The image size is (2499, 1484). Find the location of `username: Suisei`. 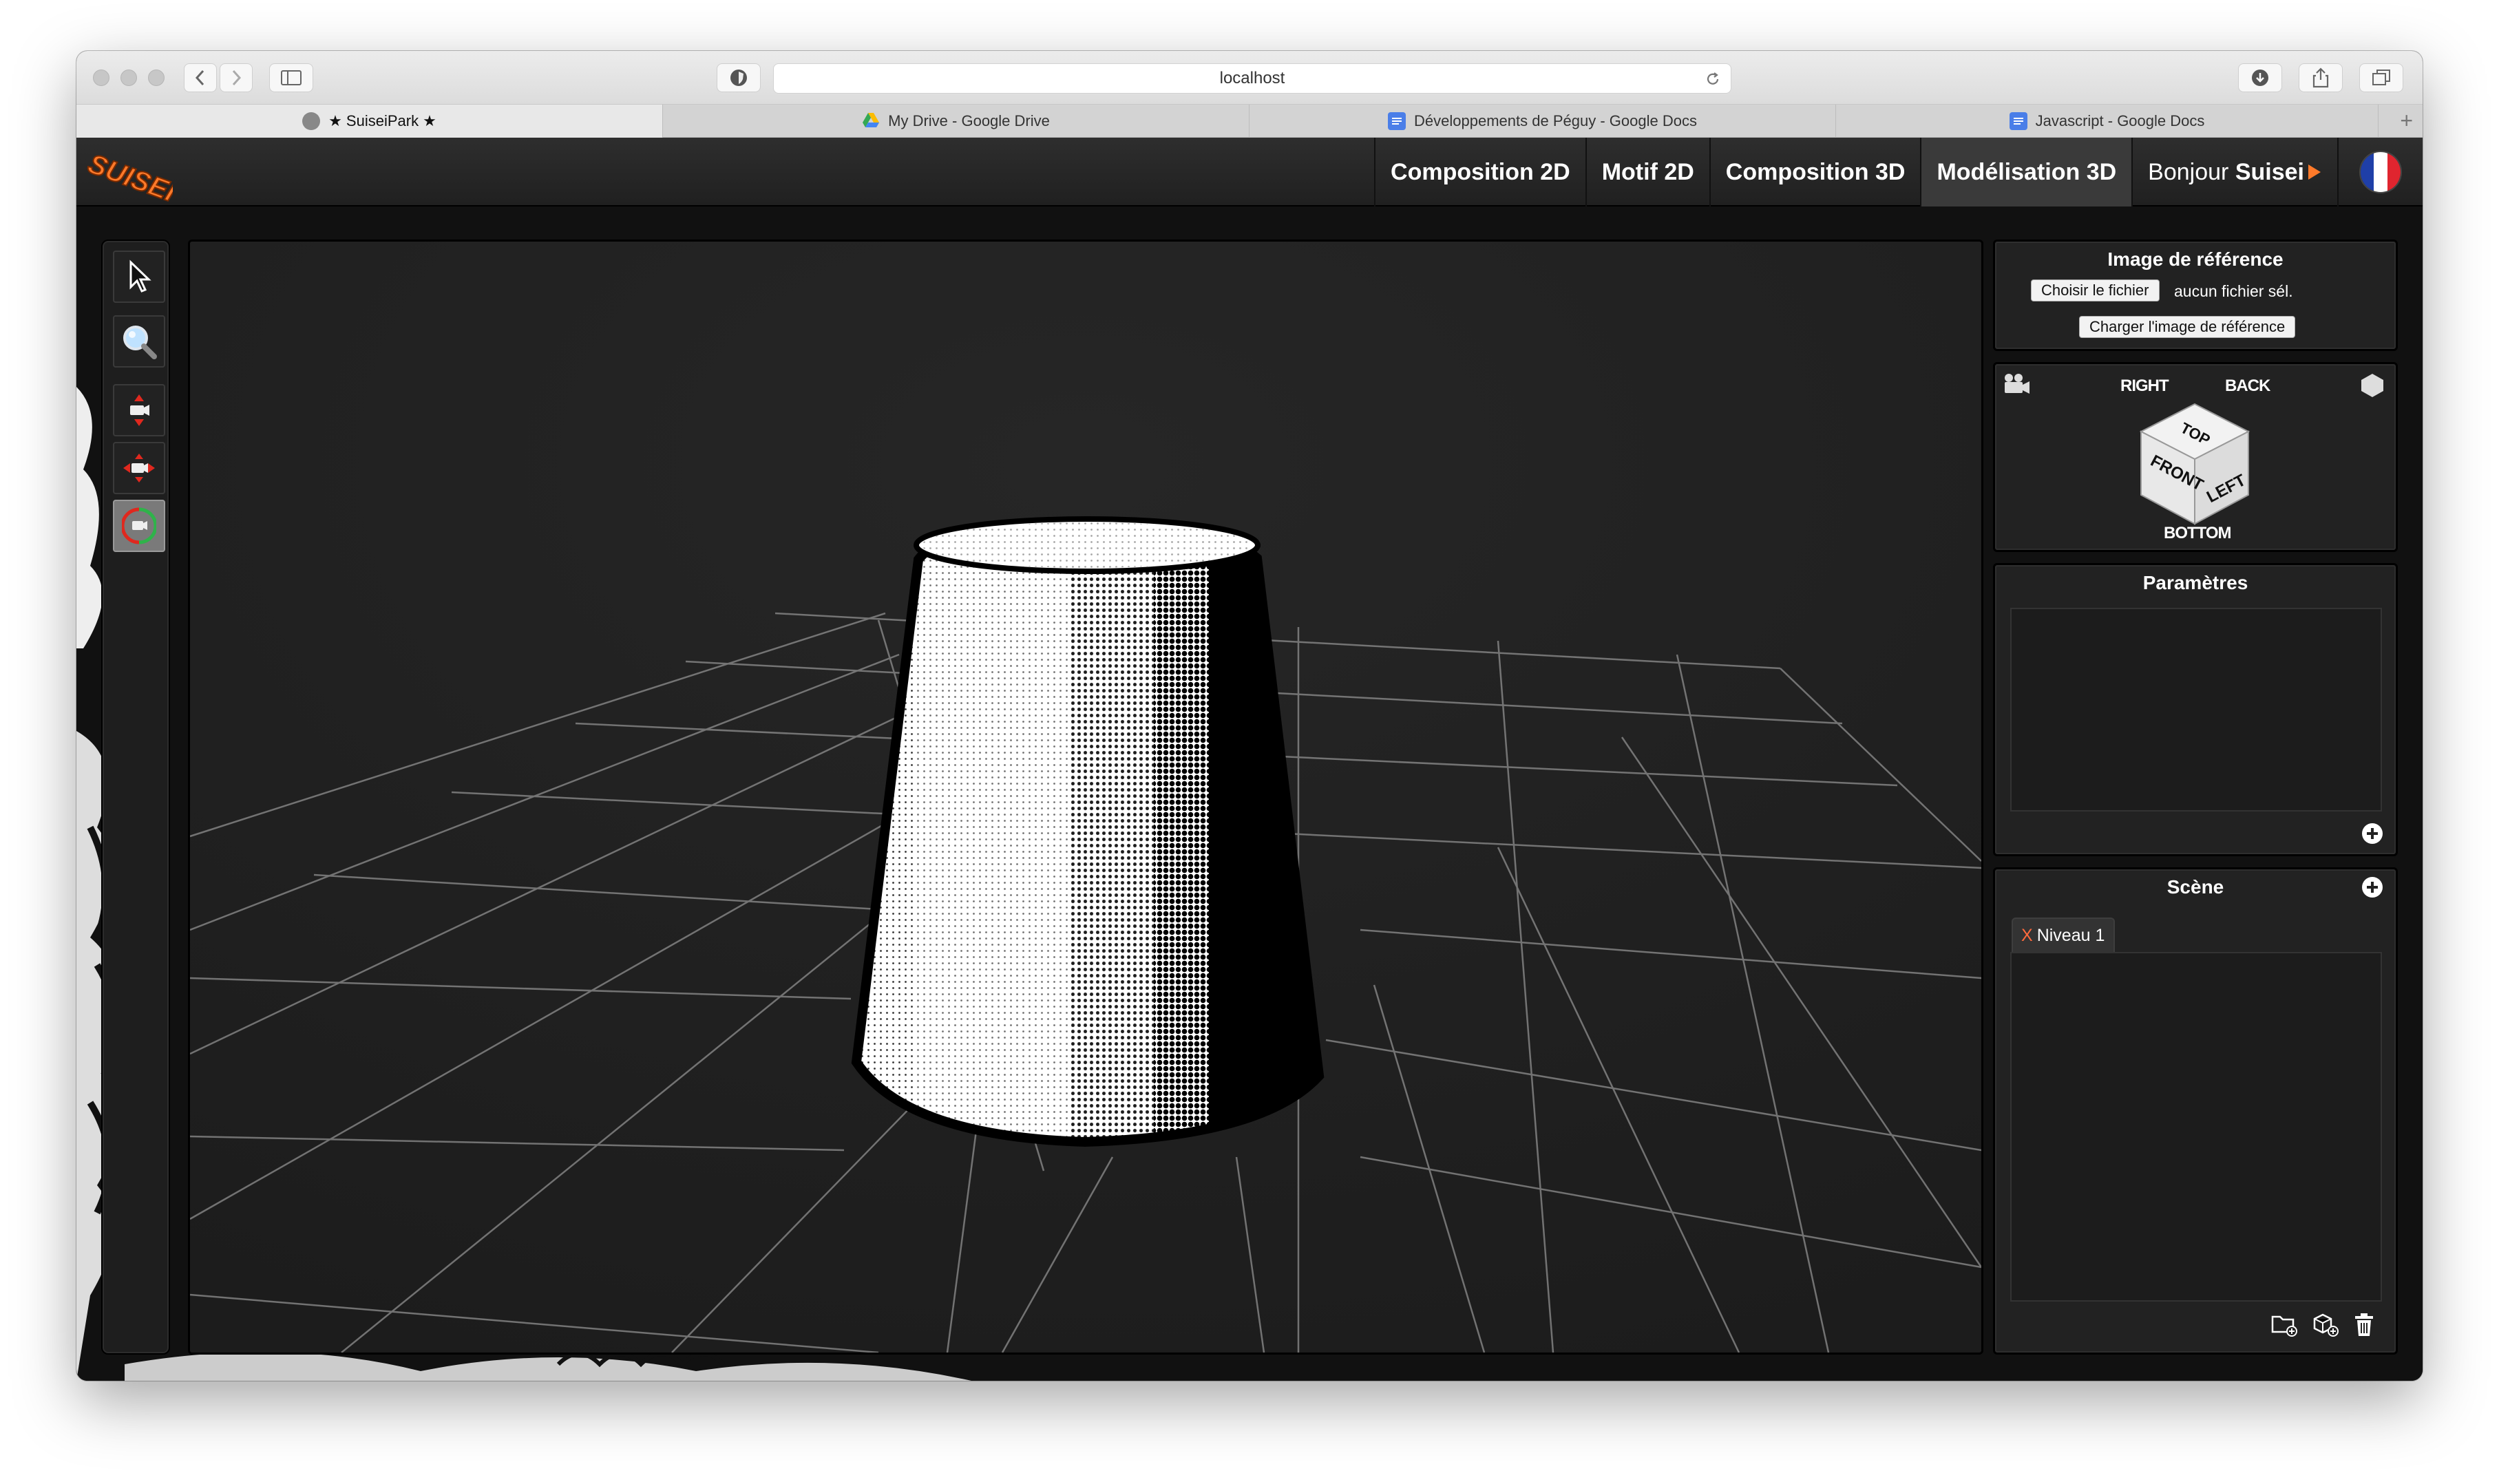

username: Suisei is located at coordinates (2269, 171).